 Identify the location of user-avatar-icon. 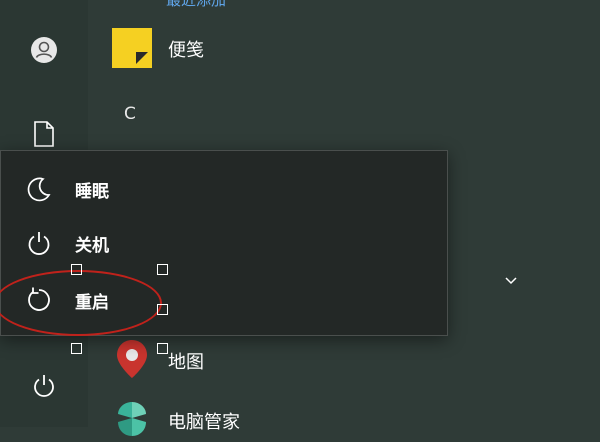
(44, 50).